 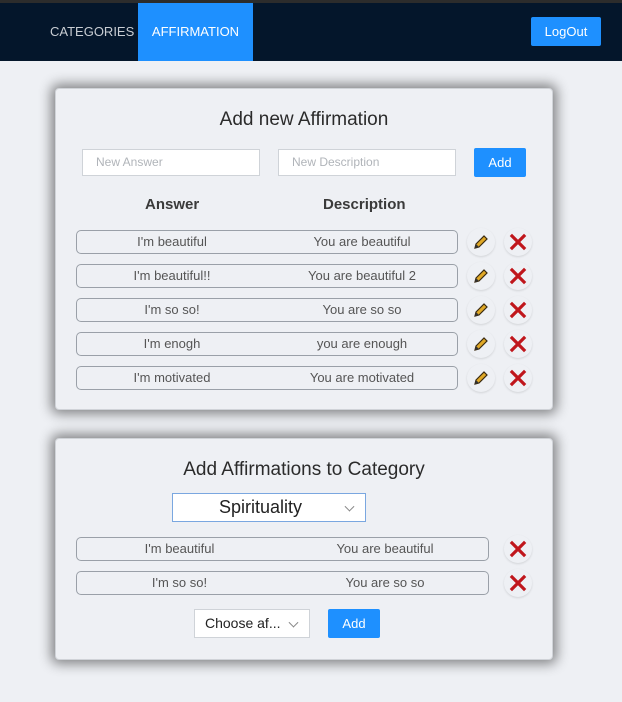 I want to click on answer-cell: I'm beautiful!!, so click(x=172, y=276).